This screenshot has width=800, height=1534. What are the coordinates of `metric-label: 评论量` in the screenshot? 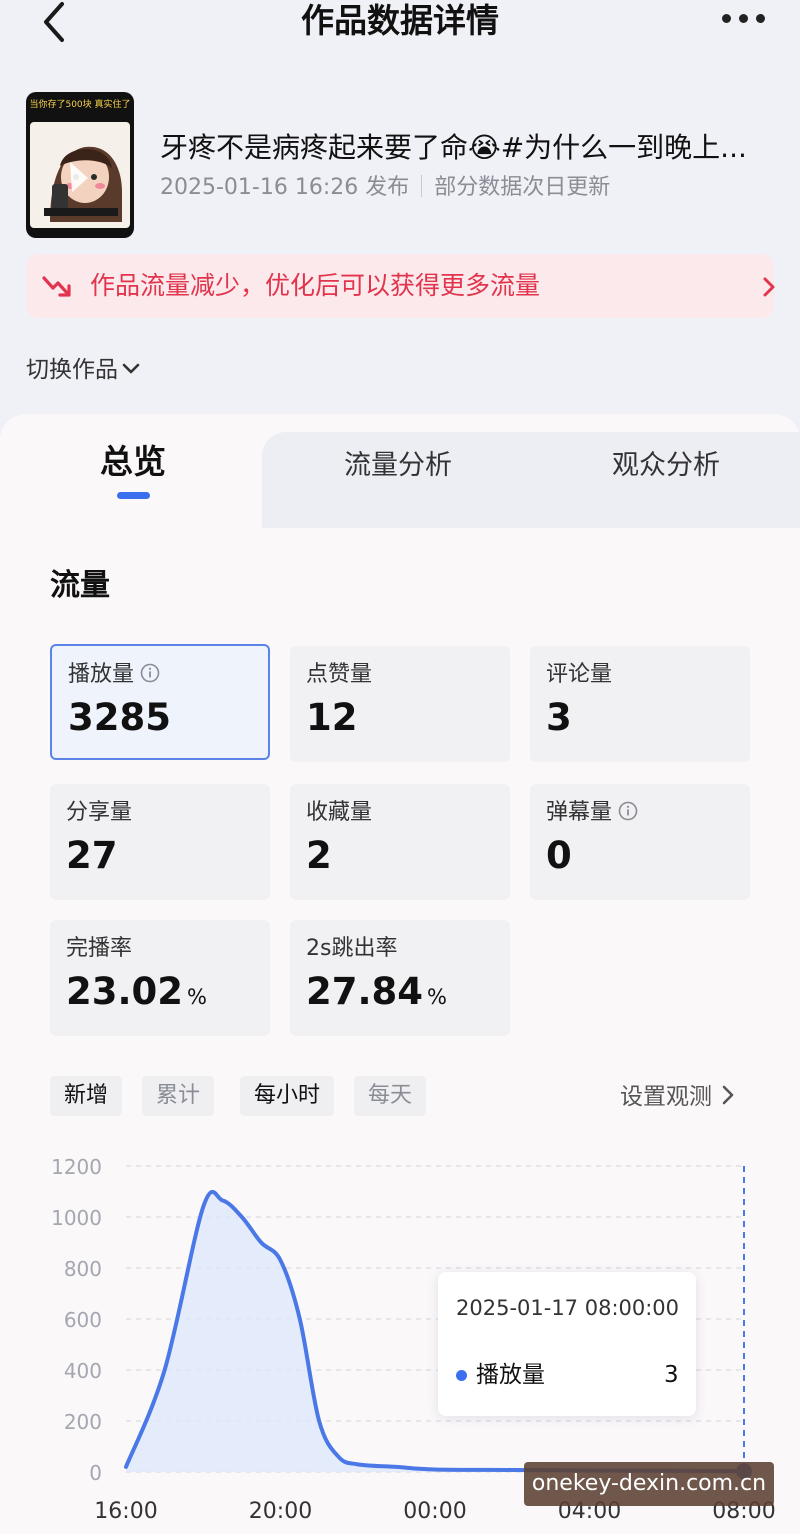 It's located at (579, 674).